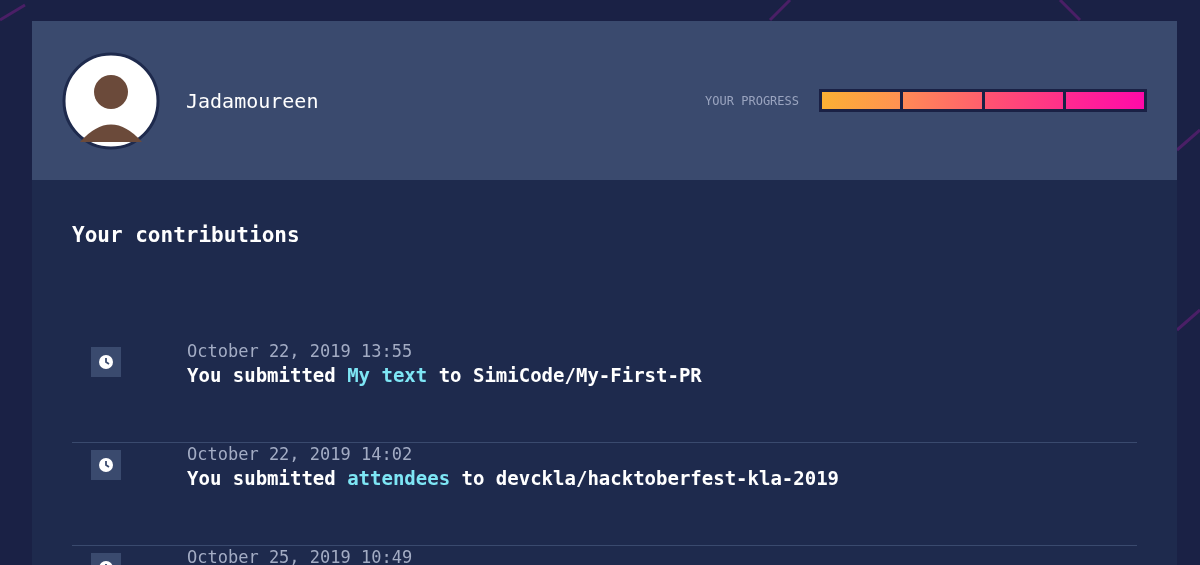 This screenshot has width=1200, height=565. What do you see at coordinates (752, 101) in the screenshot?
I see `progress-label: YOUR PROGRESS` at bounding box center [752, 101].